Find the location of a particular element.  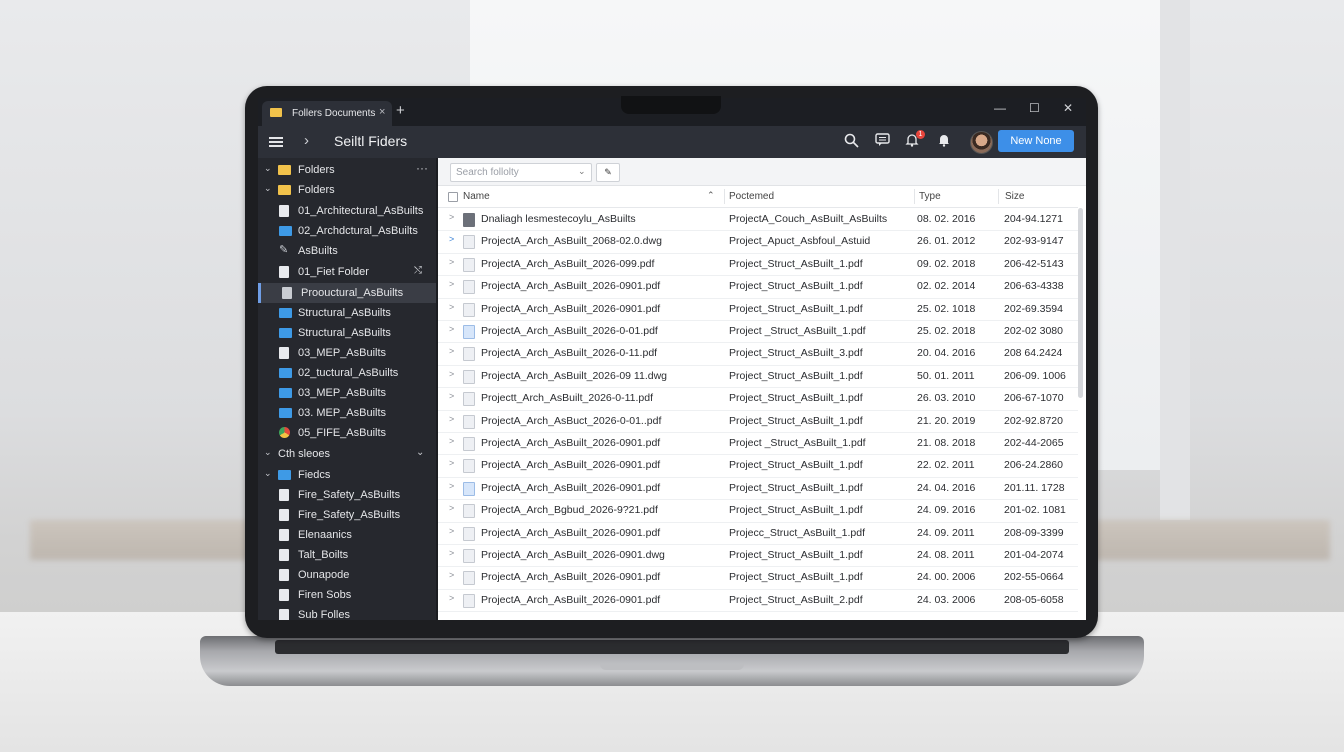

column-name: Name is located at coordinates (476, 196).